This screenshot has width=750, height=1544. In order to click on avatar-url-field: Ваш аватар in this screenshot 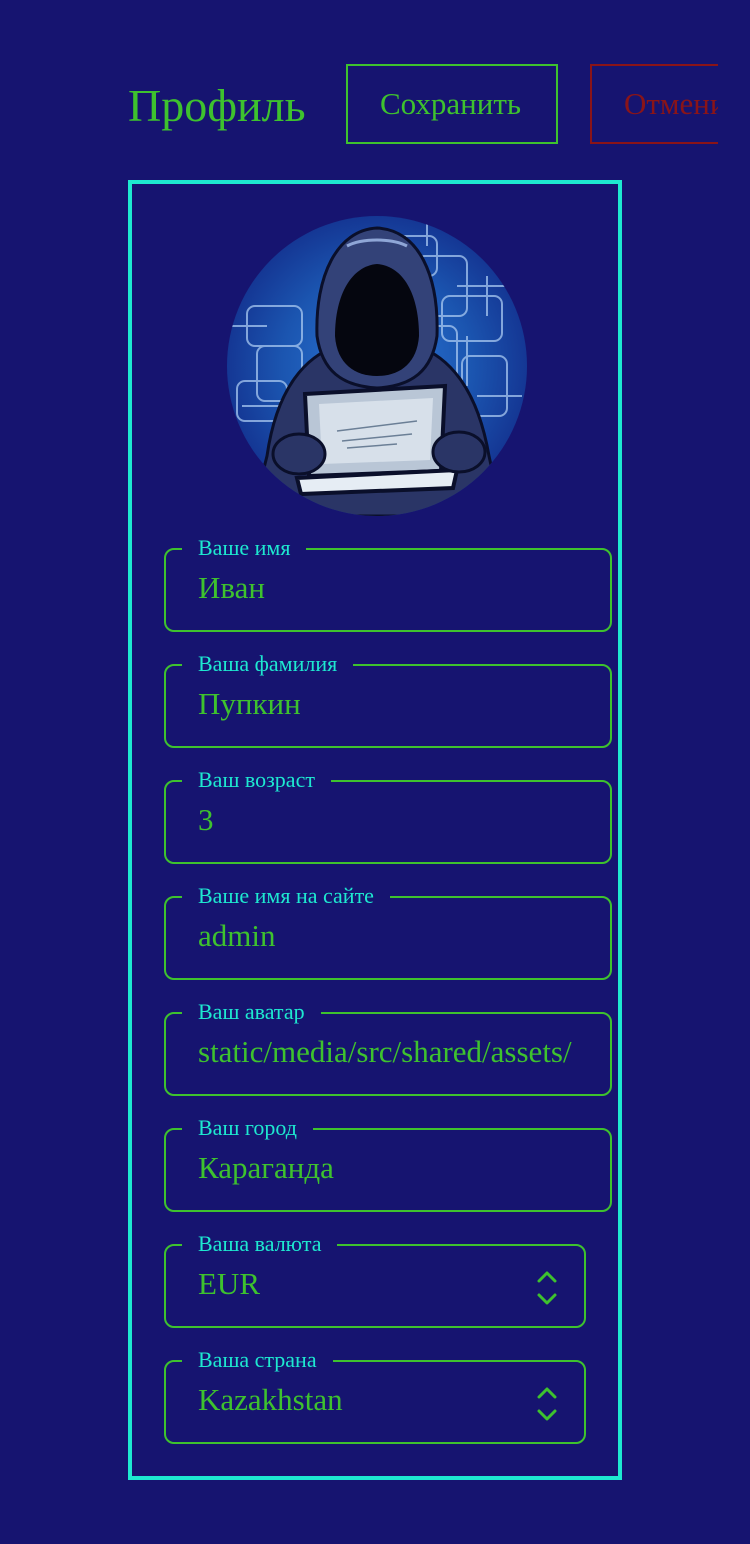, I will do `click(388, 1047)`.